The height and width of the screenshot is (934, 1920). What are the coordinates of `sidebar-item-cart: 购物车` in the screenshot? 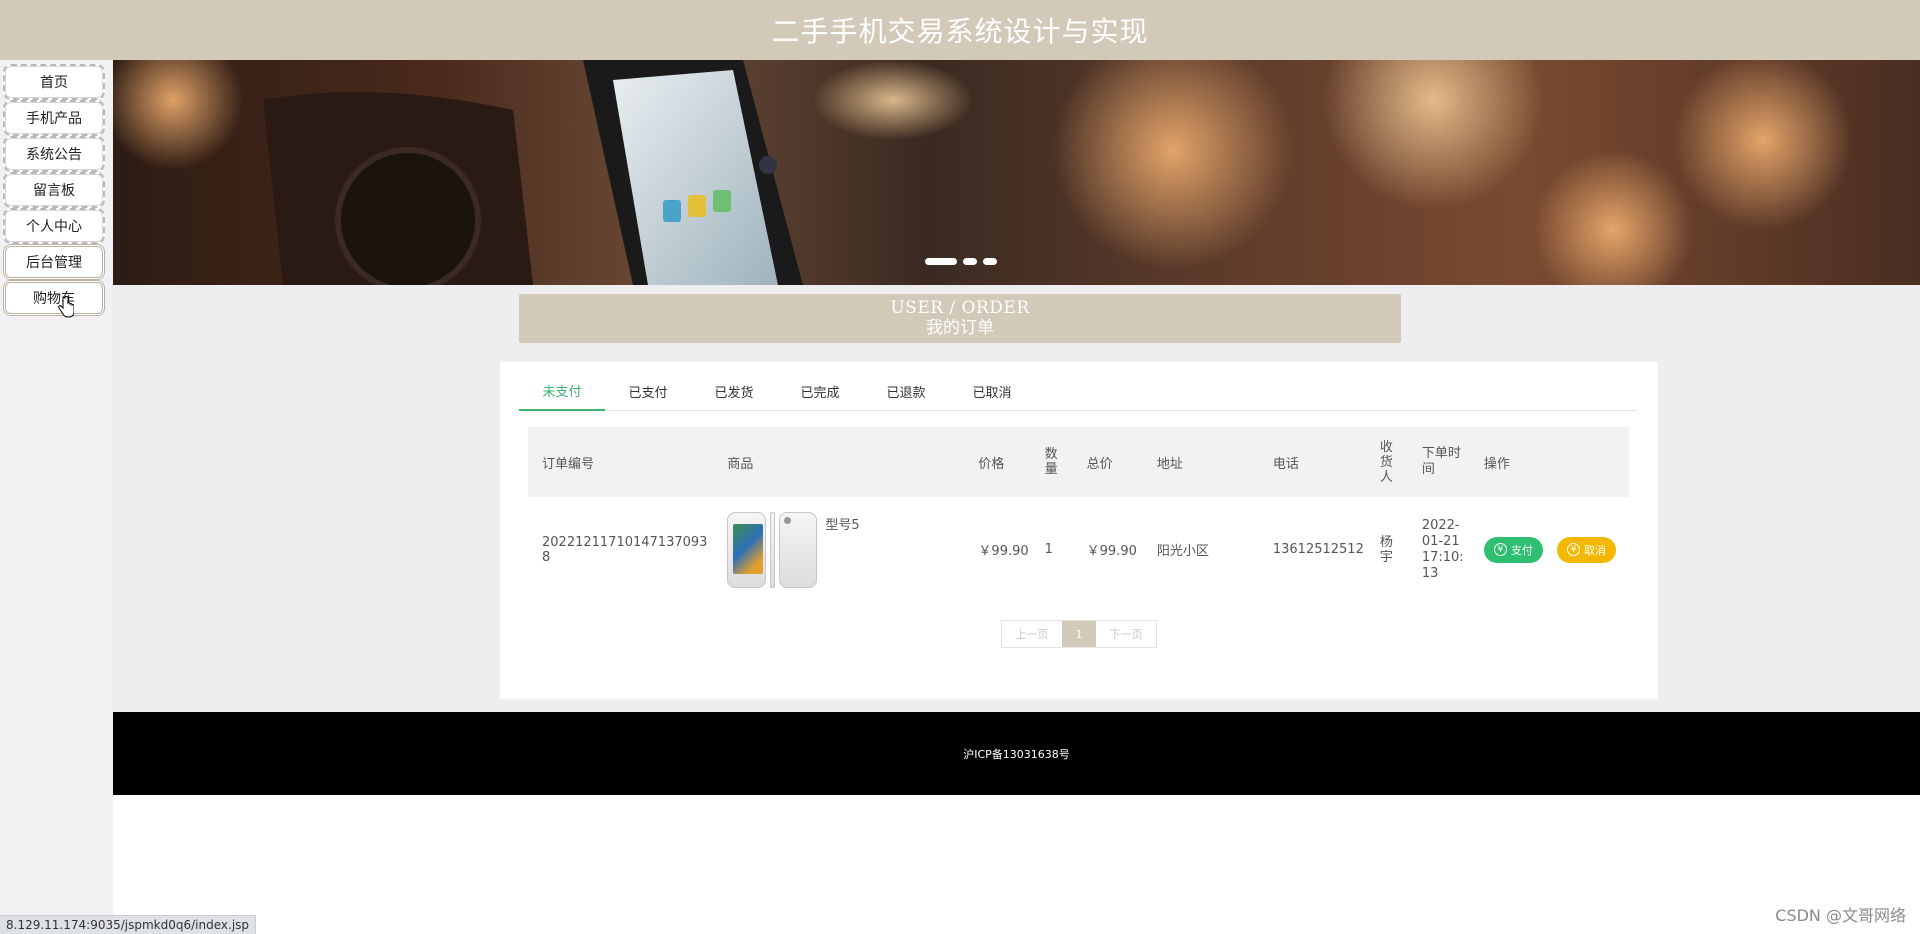 It's located at (54, 298).